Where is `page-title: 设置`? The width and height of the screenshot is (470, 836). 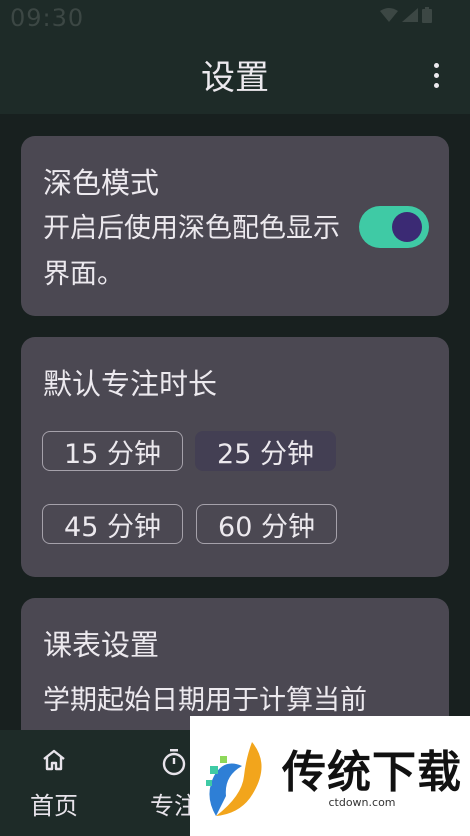
page-title: 设置 is located at coordinates (235, 78).